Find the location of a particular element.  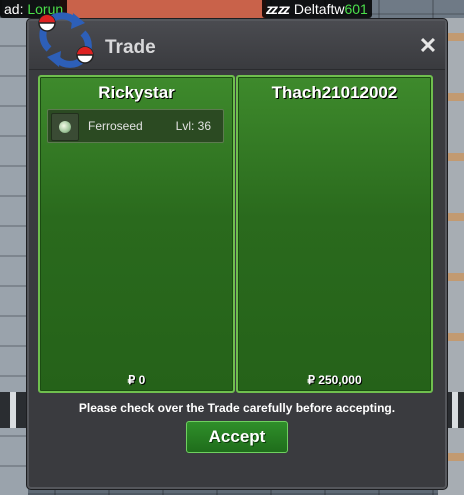

money-offer: ₽ 0 is located at coordinates (136, 380).